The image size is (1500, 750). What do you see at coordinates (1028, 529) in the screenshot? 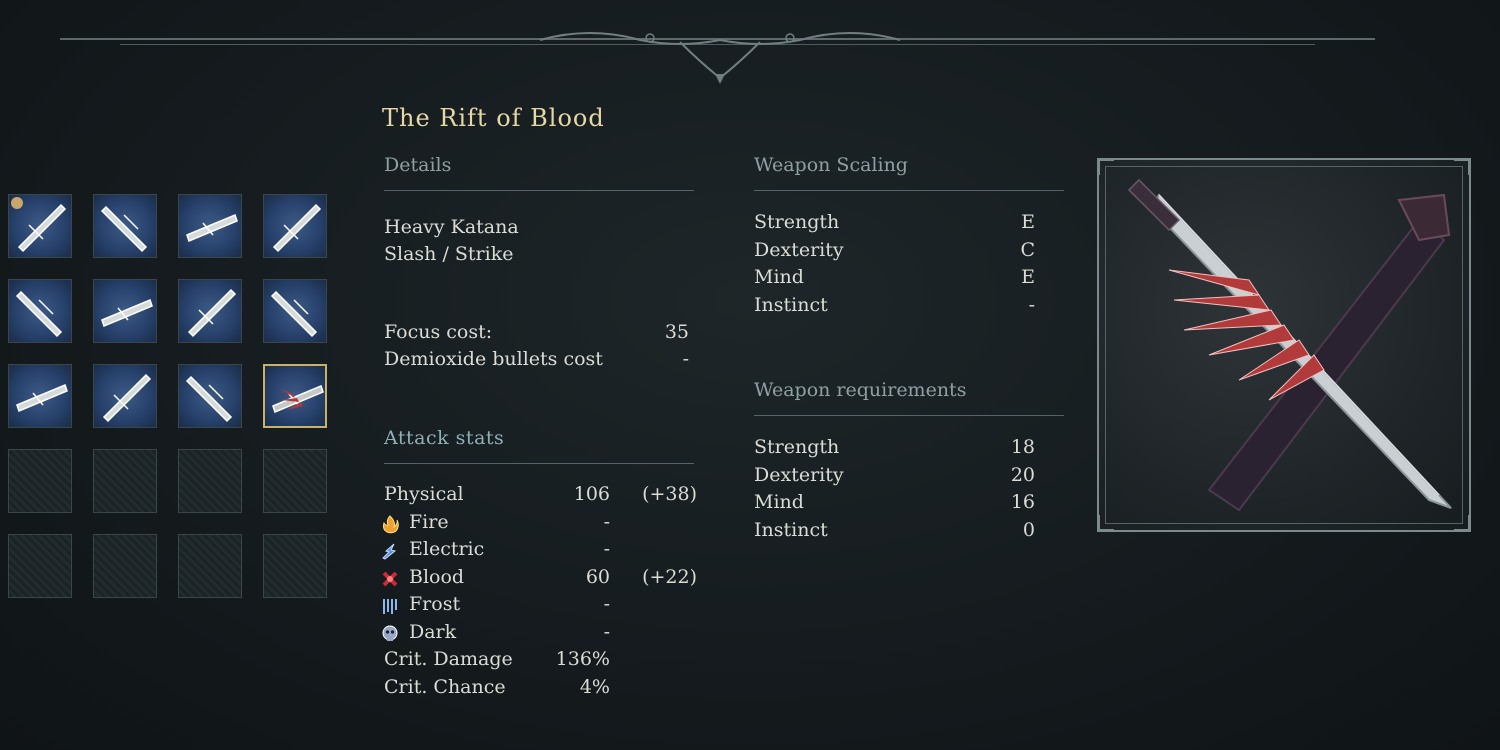
I see `requirement-stat-value: 0` at bounding box center [1028, 529].